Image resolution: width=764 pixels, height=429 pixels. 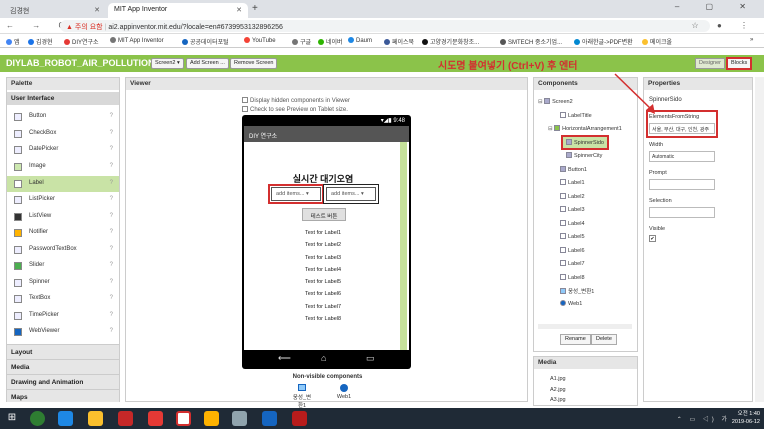 What do you see at coordinates (167, 63) in the screenshot?
I see `screen-select: Screen2 ▾` at bounding box center [167, 63].